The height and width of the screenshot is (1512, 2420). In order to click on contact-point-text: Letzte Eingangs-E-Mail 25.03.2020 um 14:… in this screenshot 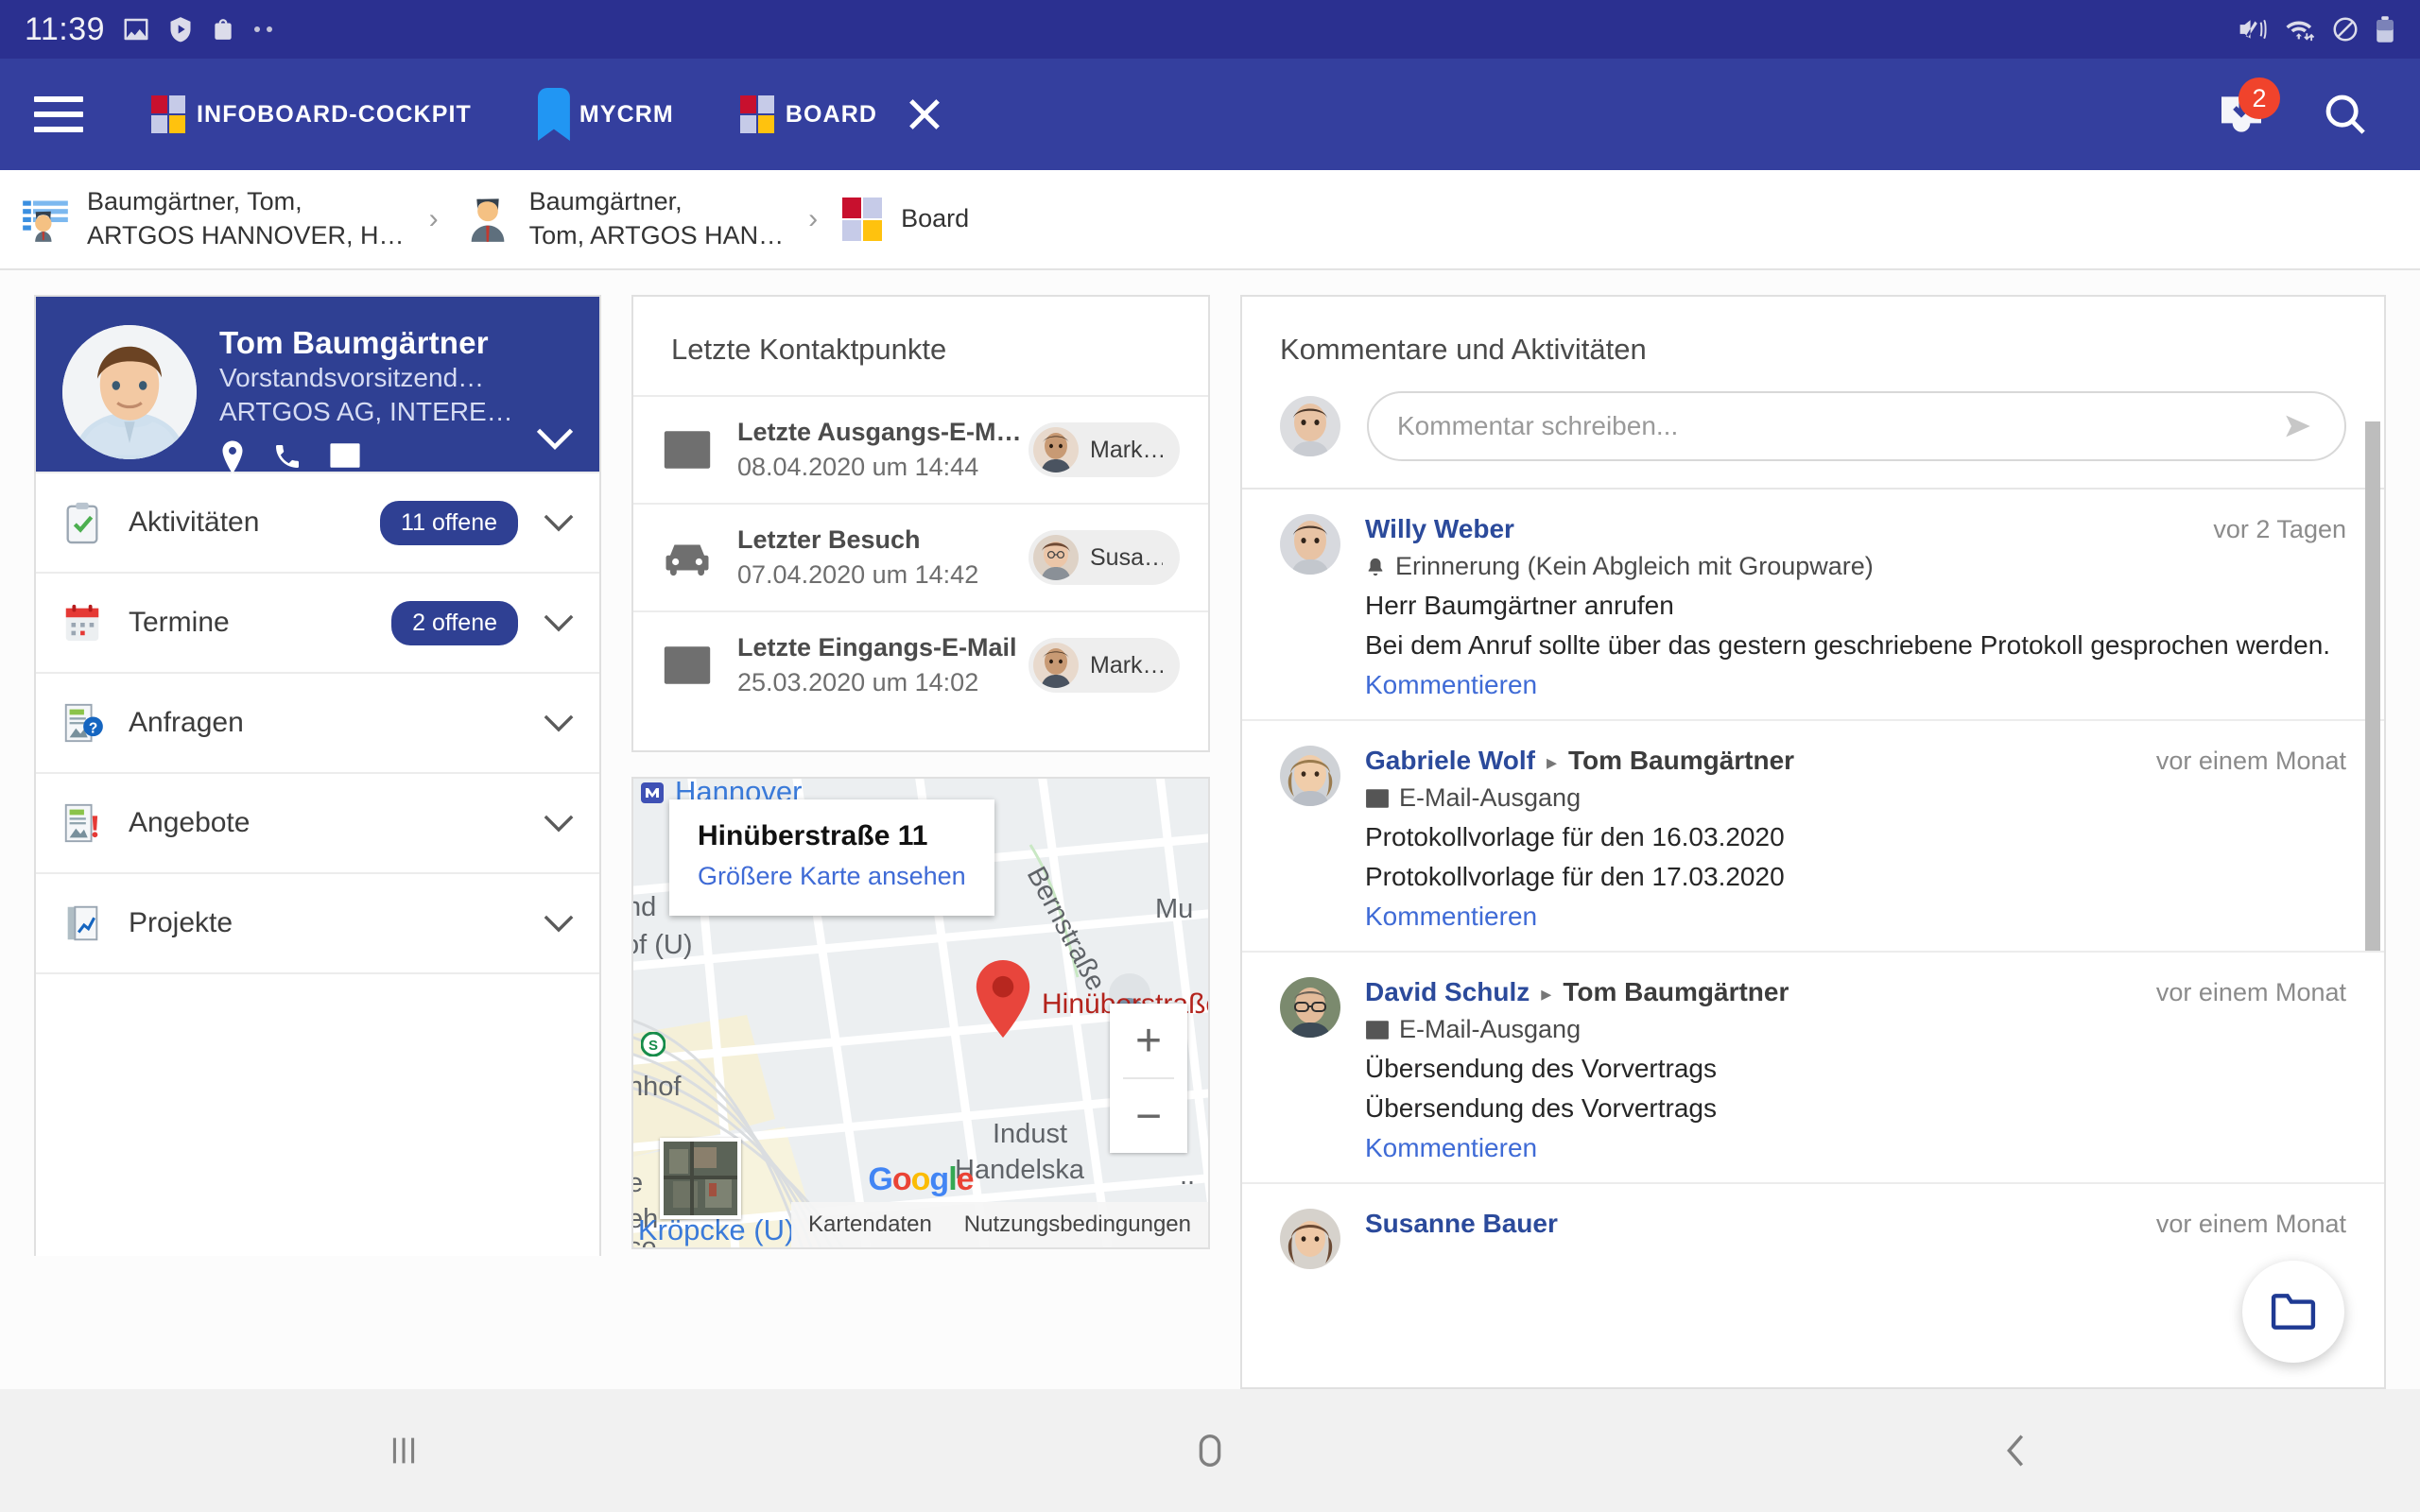, I will do `click(882, 665)`.